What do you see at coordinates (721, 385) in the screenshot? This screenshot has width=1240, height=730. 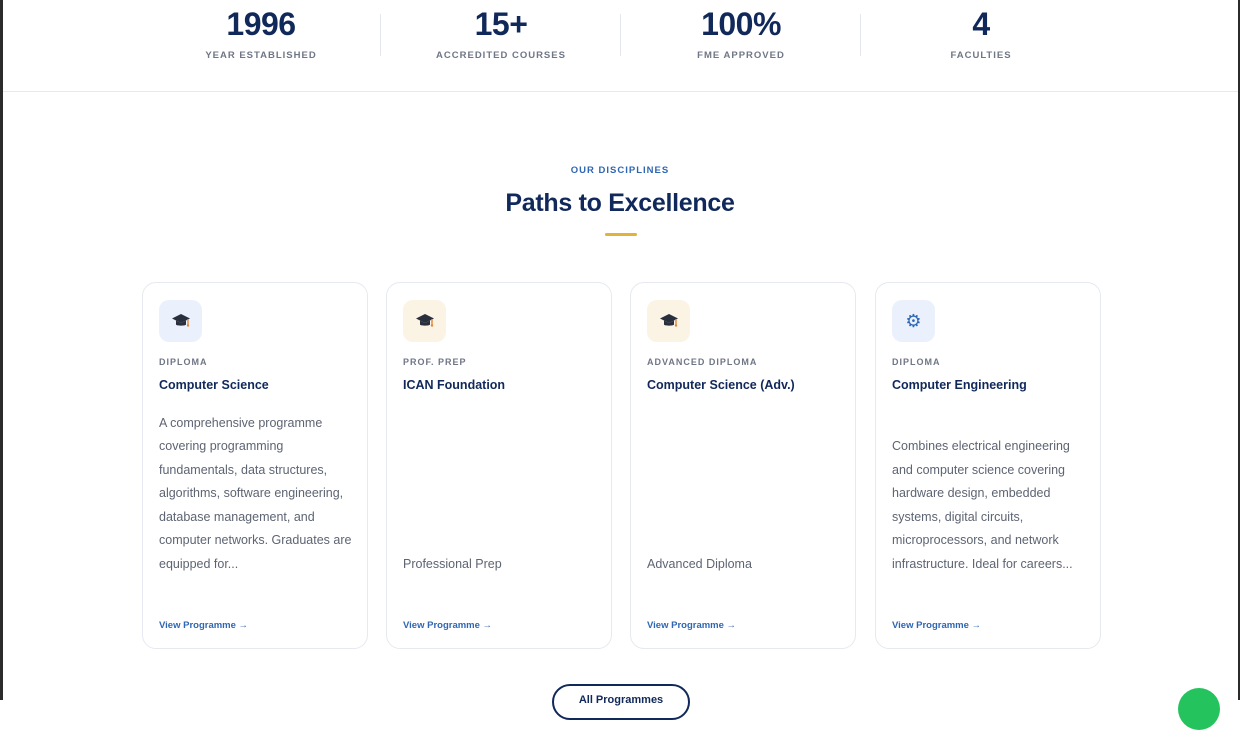 I see `card-title: Computer Science (Adv.)` at bounding box center [721, 385].